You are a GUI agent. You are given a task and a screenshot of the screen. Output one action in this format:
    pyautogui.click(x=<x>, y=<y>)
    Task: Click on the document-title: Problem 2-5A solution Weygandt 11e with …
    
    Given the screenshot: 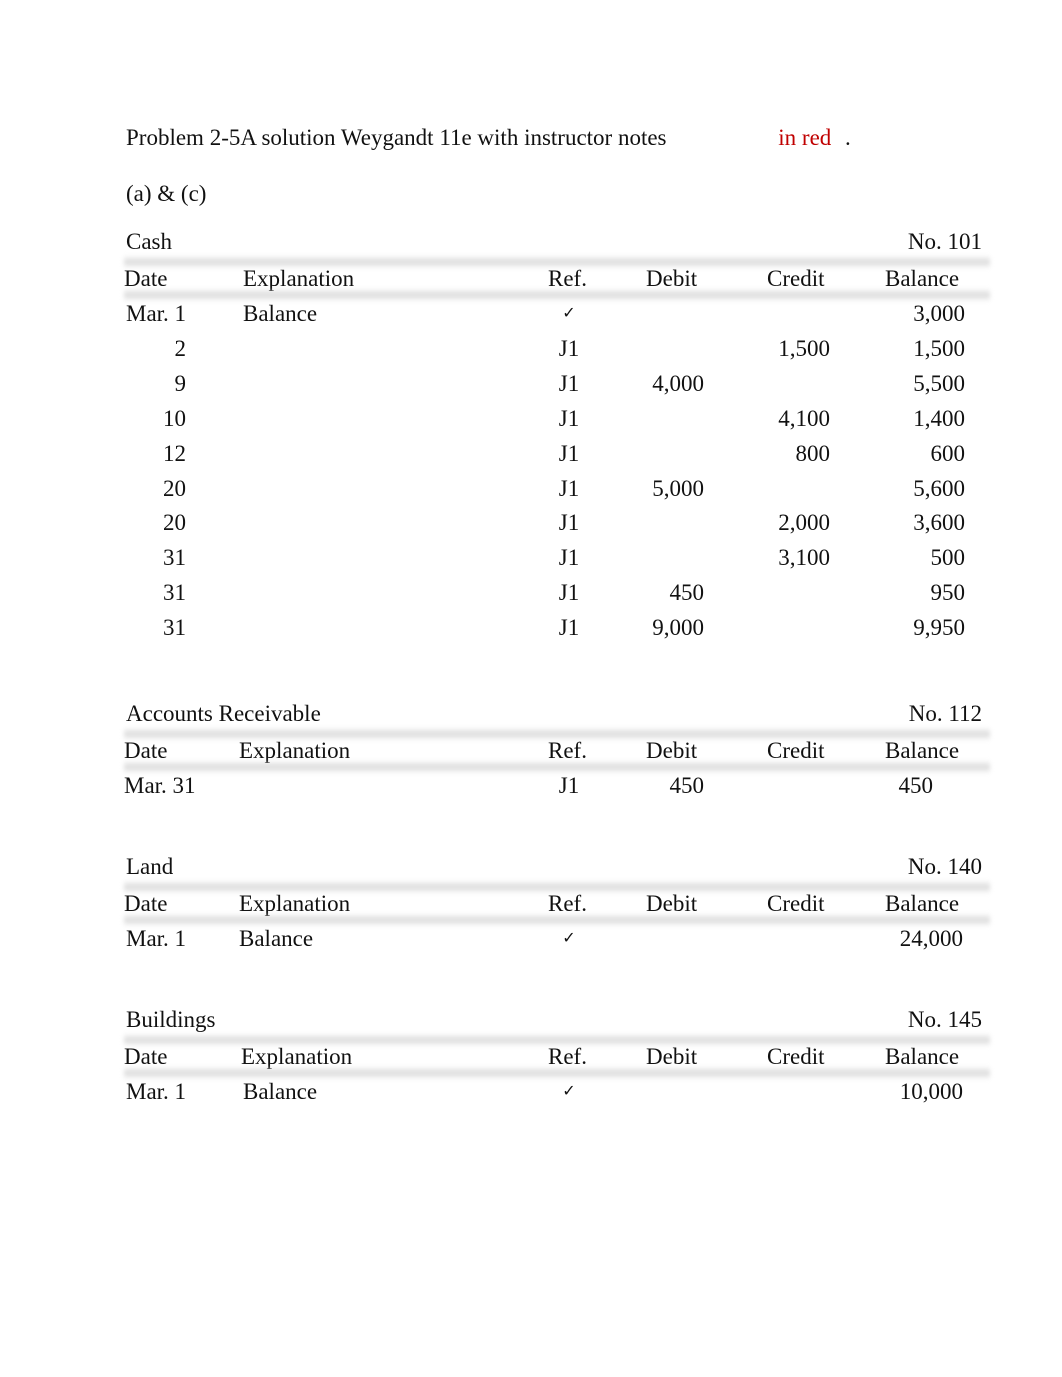 What is the action you would take?
    pyautogui.click(x=488, y=137)
    